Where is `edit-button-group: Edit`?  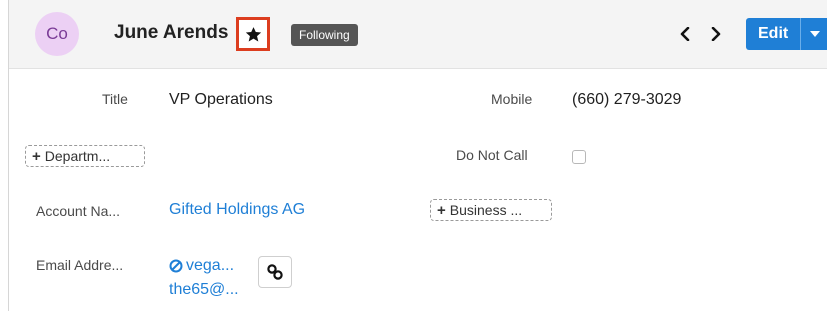
edit-button-group: Edit is located at coordinates (786, 34).